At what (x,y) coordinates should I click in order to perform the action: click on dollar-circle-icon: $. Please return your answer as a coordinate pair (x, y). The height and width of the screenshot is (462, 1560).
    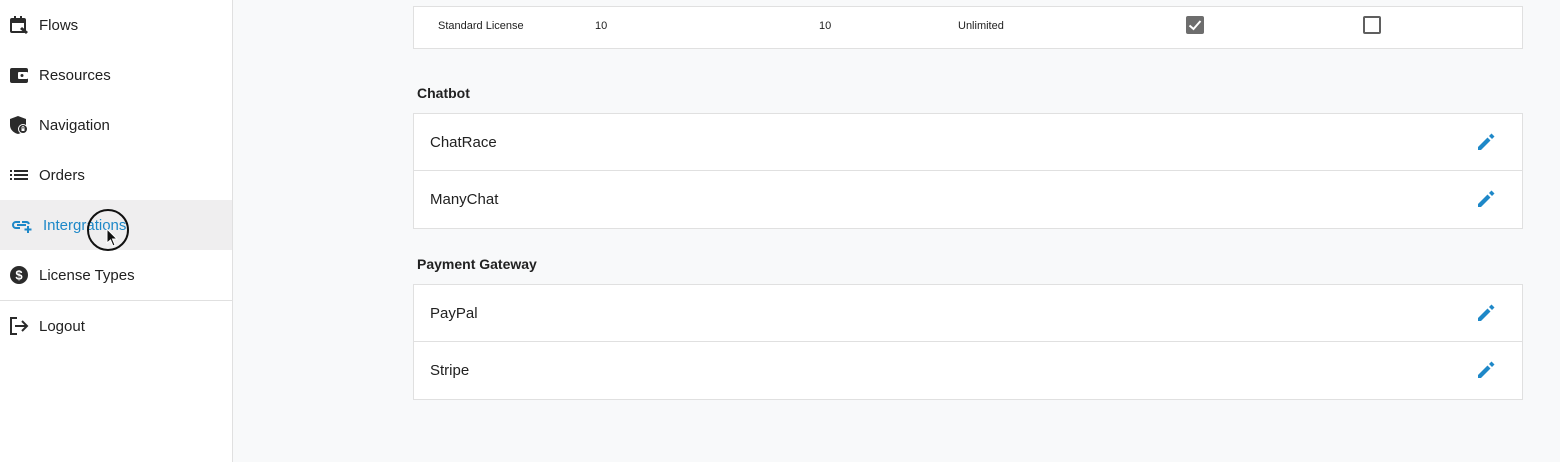
    Looking at the image, I should click on (19, 275).